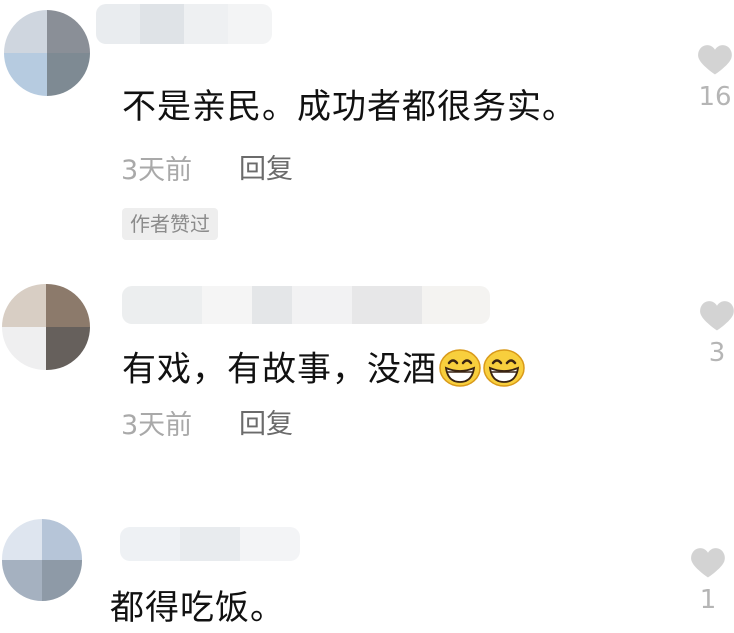 This screenshot has width=734, height=633. I want to click on comment-text: 有戏，有故事，没酒, so click(323, 371).